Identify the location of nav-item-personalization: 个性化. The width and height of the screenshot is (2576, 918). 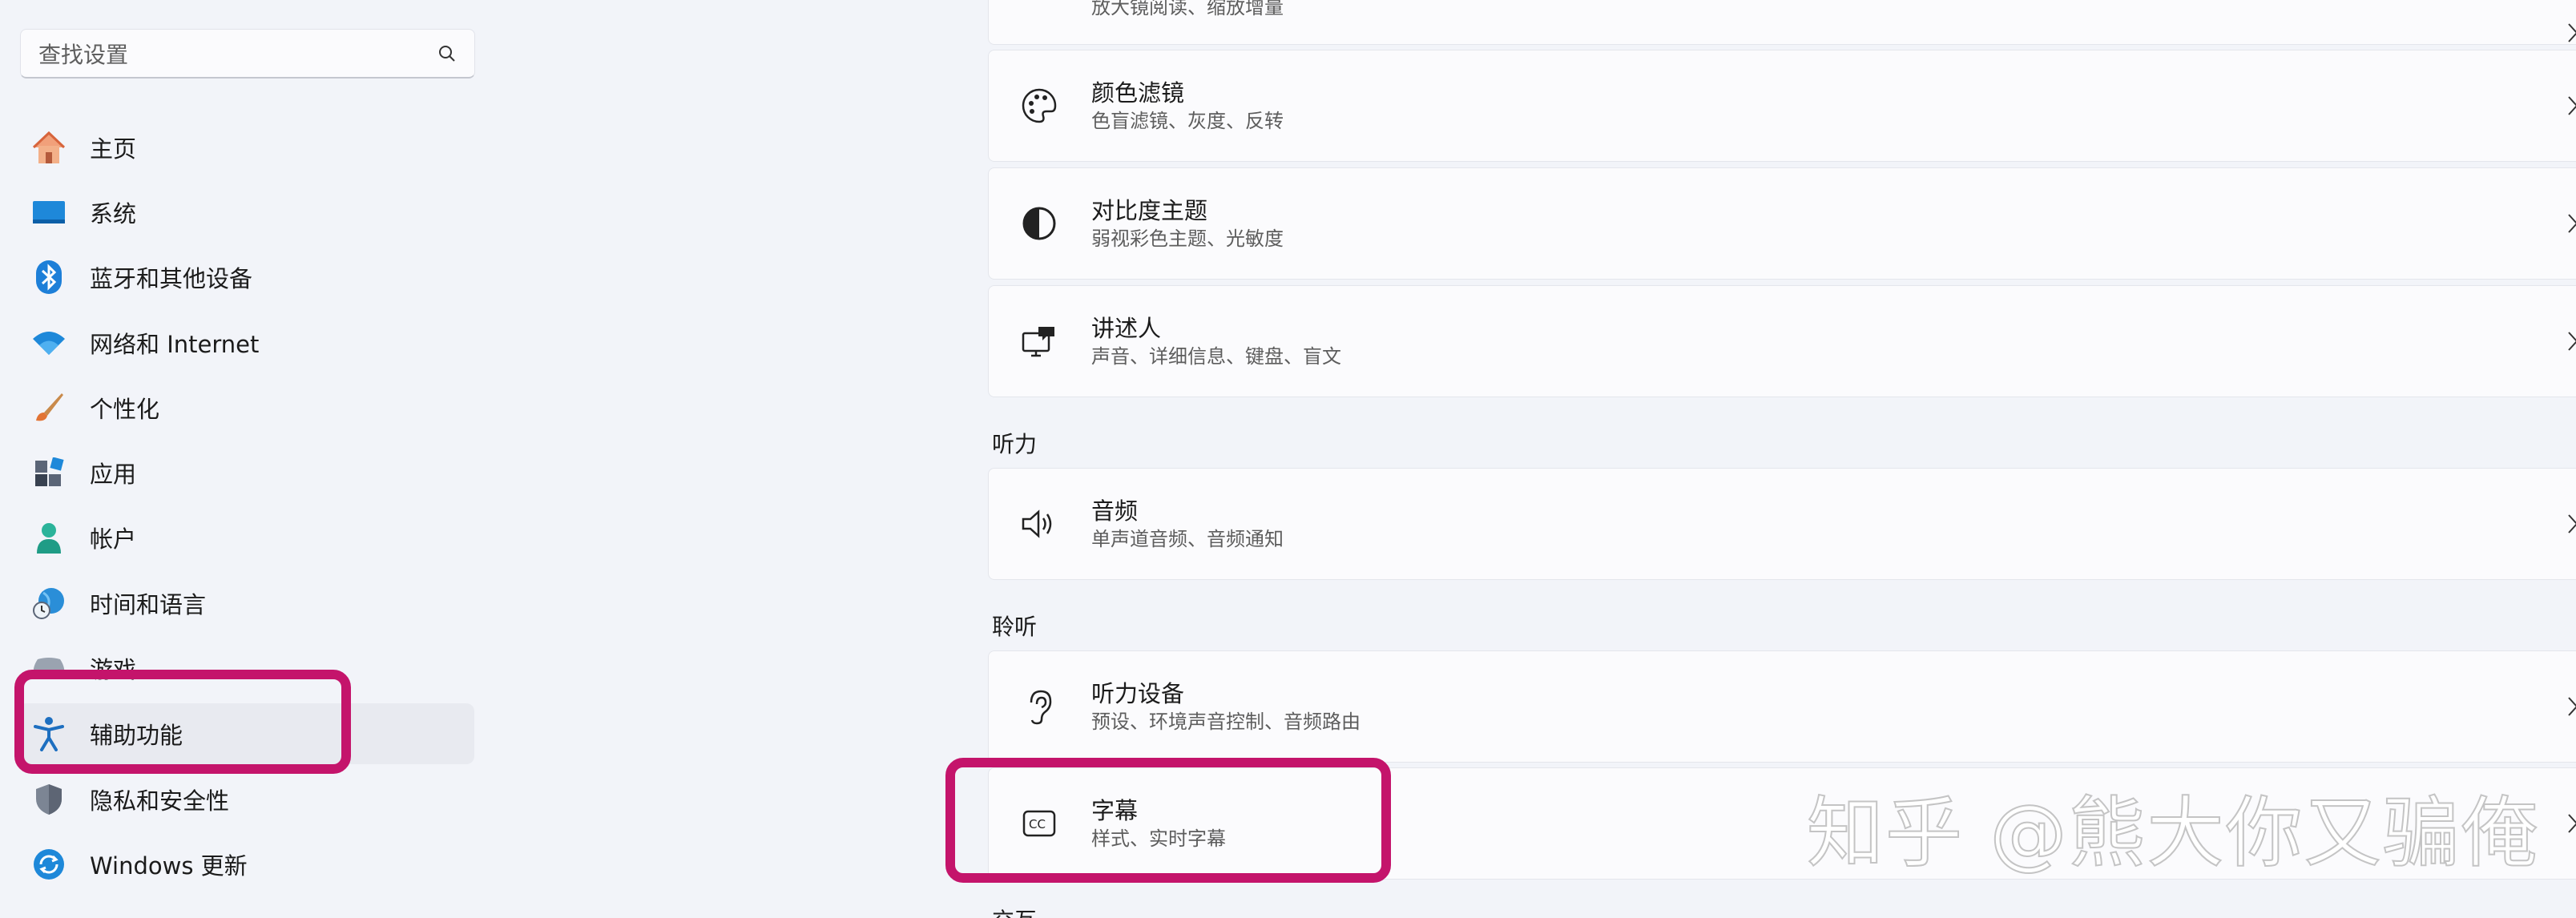
(246, 407).